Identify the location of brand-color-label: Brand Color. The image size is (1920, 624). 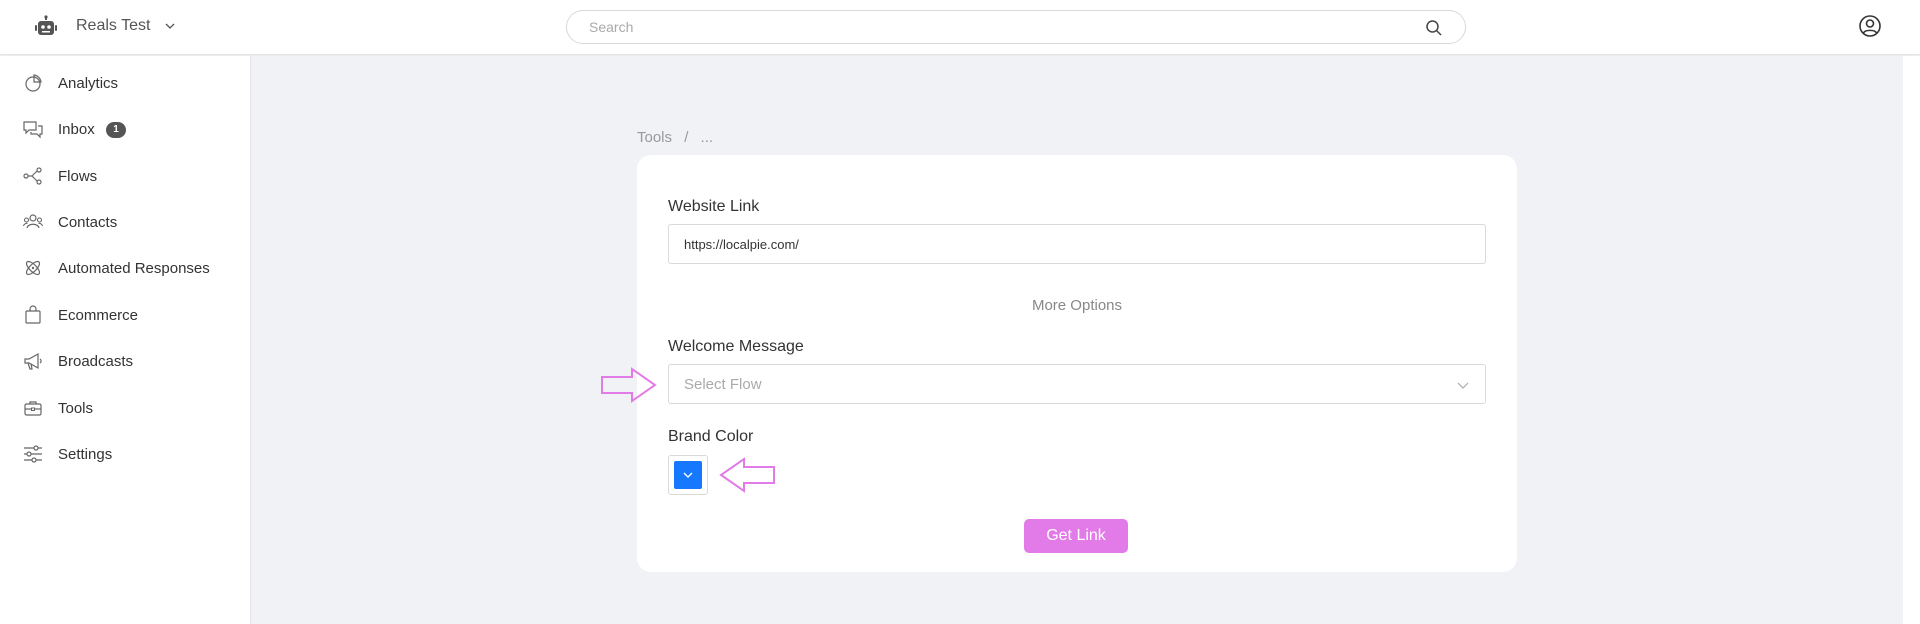
(711, 436).